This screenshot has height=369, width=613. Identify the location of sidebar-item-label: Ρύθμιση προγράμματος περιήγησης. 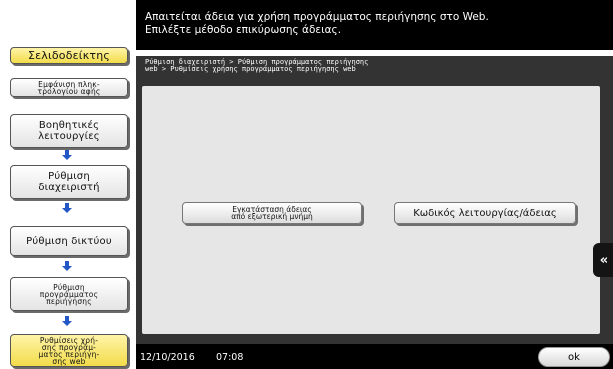
(69, 294).